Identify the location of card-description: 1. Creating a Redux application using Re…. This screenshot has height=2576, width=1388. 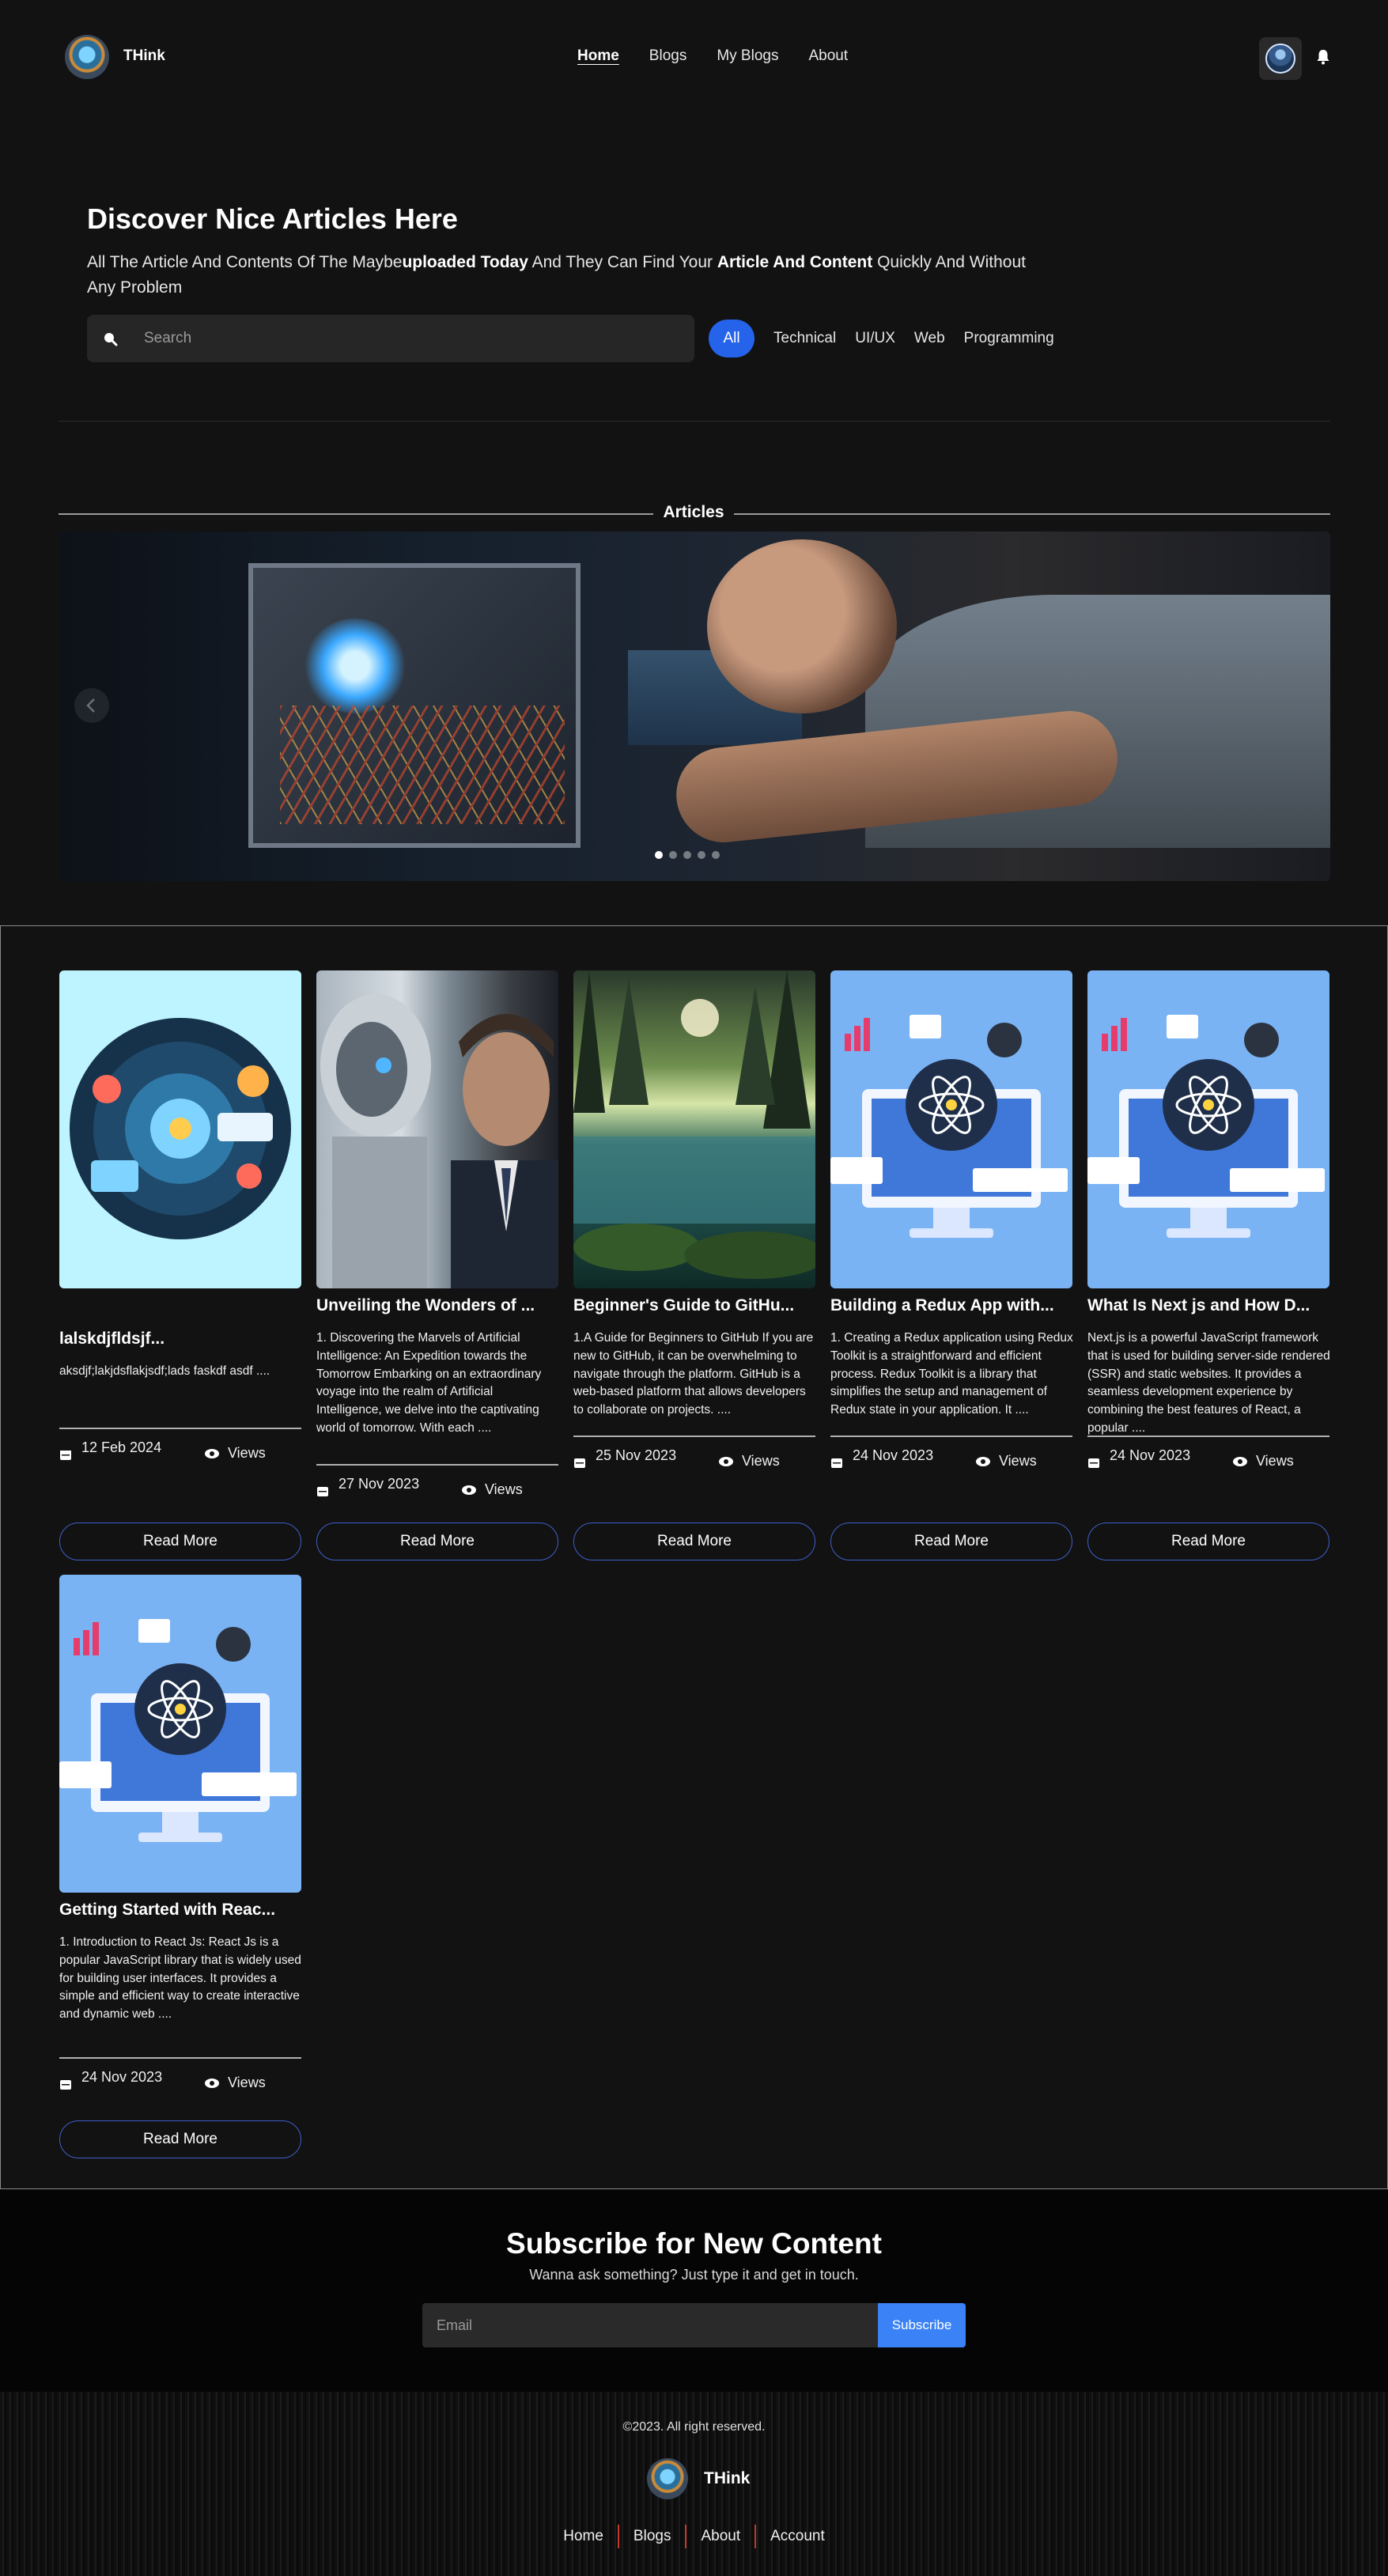
(952, 1374).